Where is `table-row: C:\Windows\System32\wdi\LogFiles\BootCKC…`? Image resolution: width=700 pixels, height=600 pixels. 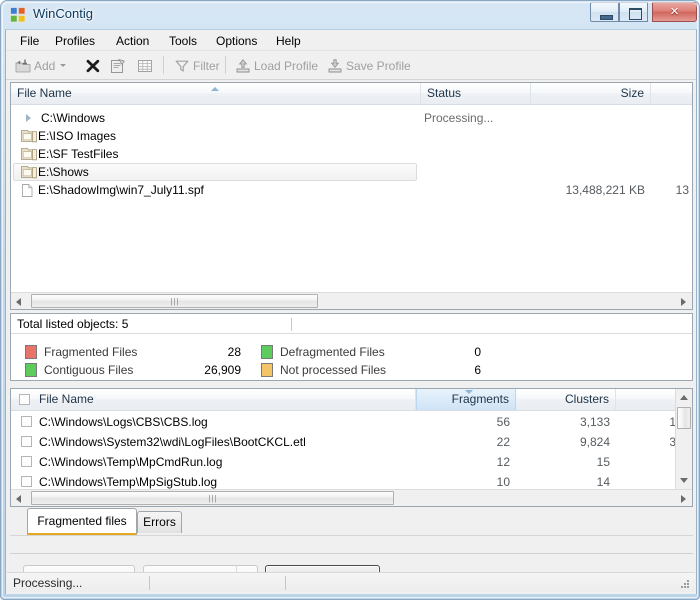
table-row: C:\Windows\System32\wdi\LogFiles\BootCKC… is located at coordinates (351, 442).